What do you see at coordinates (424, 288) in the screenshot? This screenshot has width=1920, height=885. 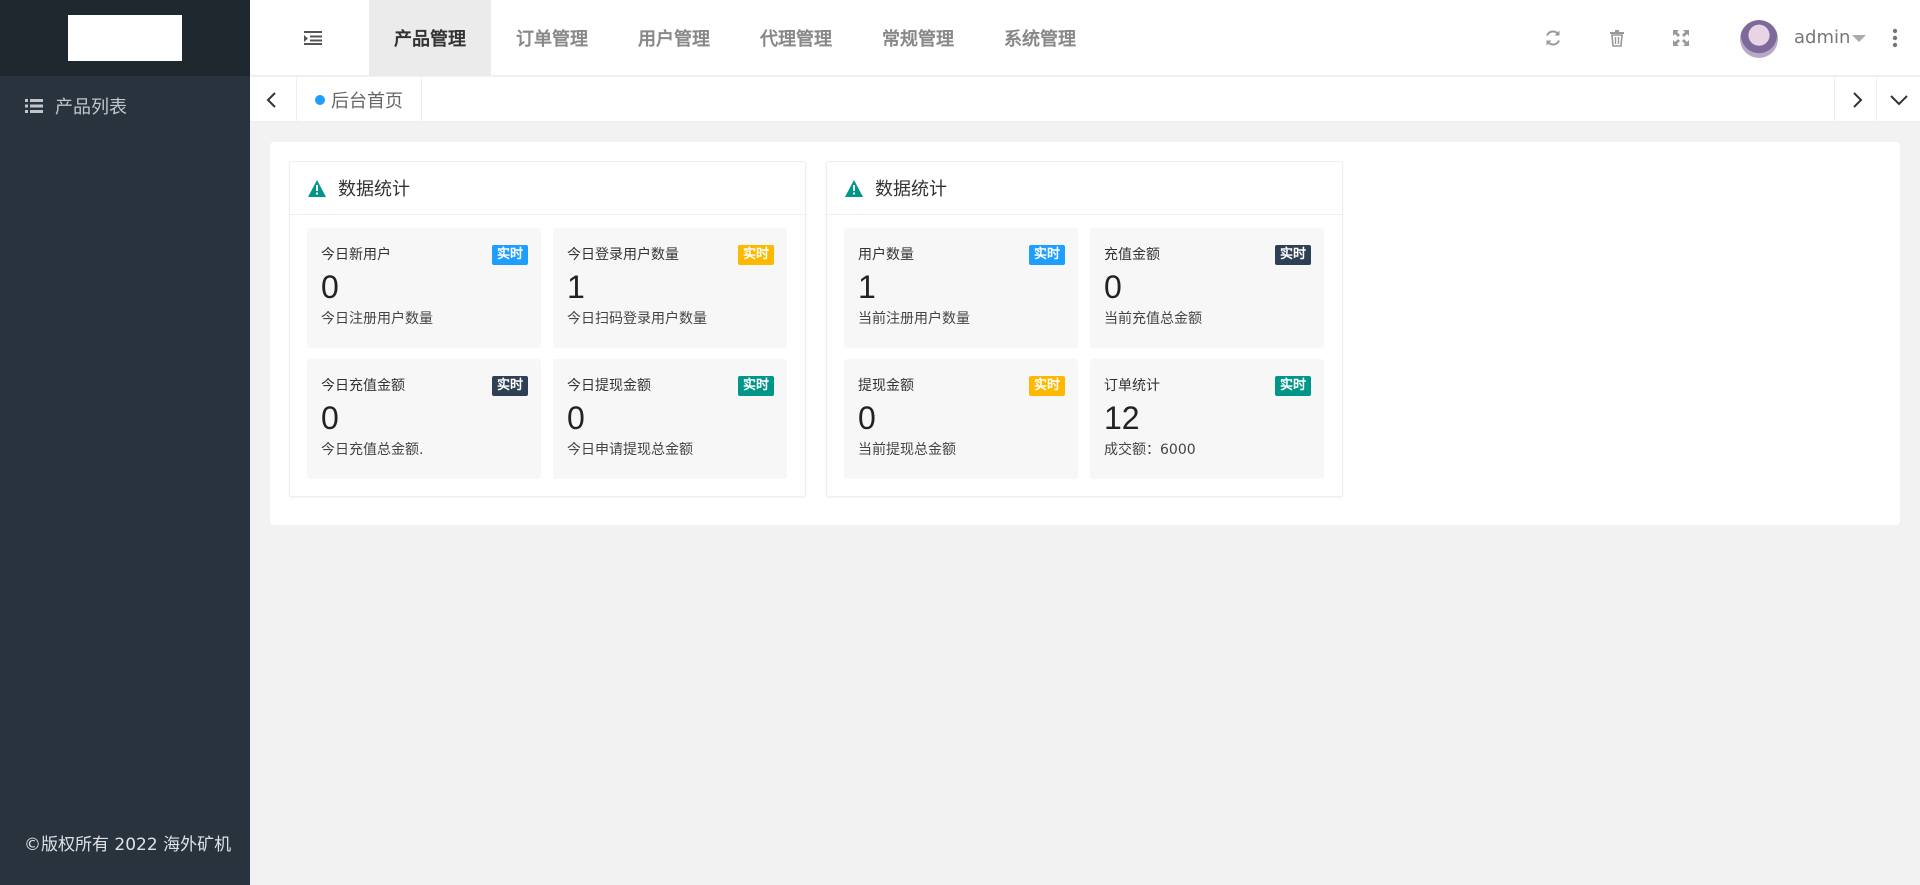 I see `stat-card: 今日新用户 实时 0 今日注册用户数量` at bounding box center [424, 288].